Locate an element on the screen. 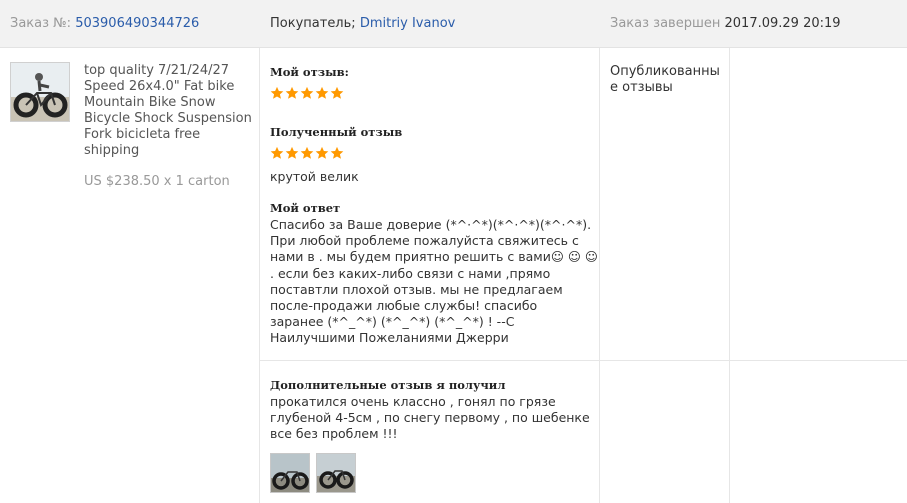 The image size is (907, 503). additional-line: все без проблем !!! is located at coordinates (334, 434).